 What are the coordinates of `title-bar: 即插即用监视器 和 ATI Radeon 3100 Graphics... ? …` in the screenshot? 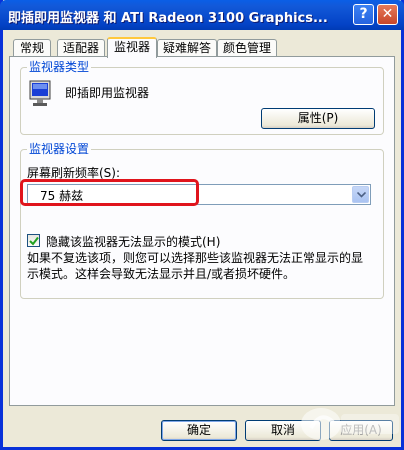 It's located at (202, 15).